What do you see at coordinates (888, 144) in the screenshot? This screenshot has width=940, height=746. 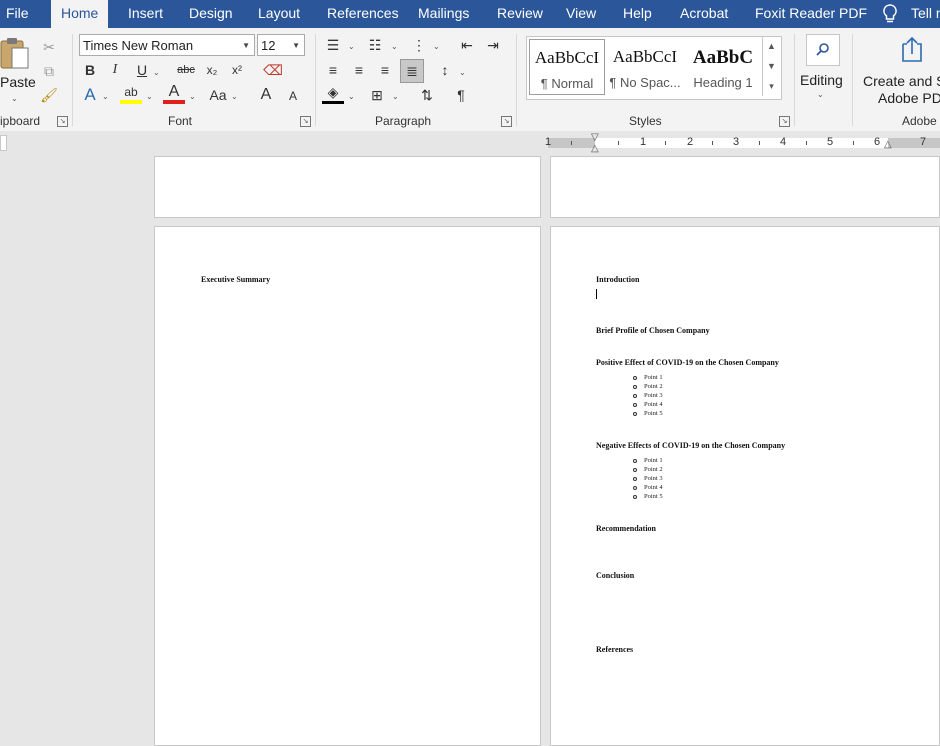 I see `right-indent-marker: △` at bounding box center [888, 144].